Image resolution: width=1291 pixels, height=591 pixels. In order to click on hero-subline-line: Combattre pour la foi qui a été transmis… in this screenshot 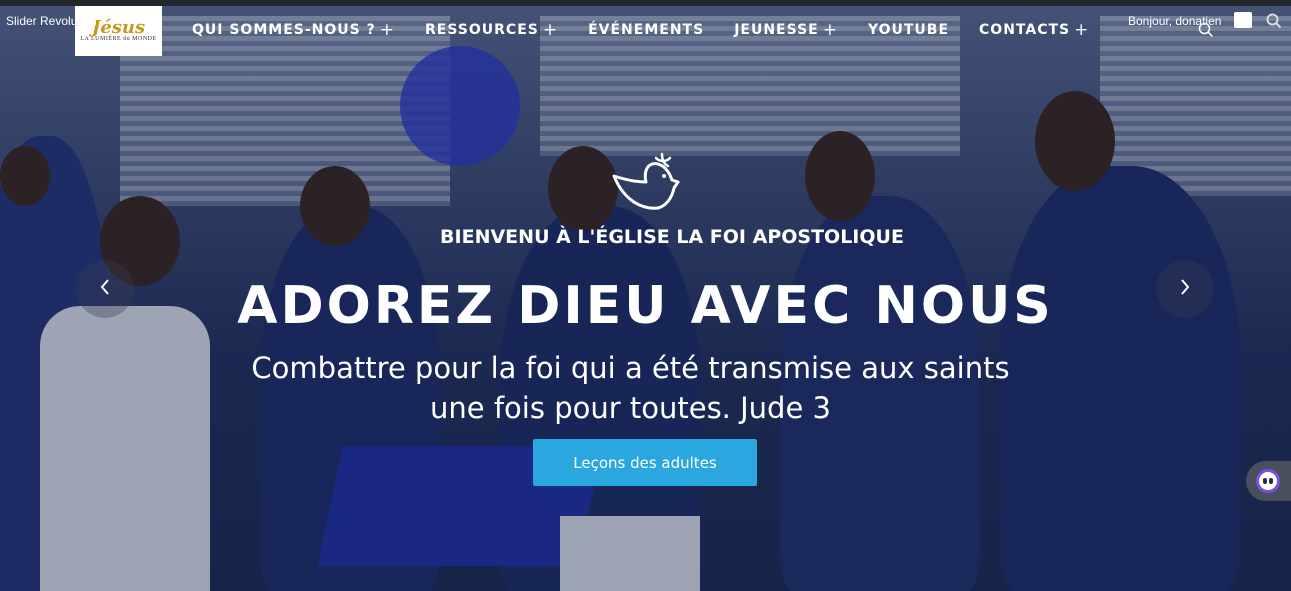, I will do `click(630, 368)`.